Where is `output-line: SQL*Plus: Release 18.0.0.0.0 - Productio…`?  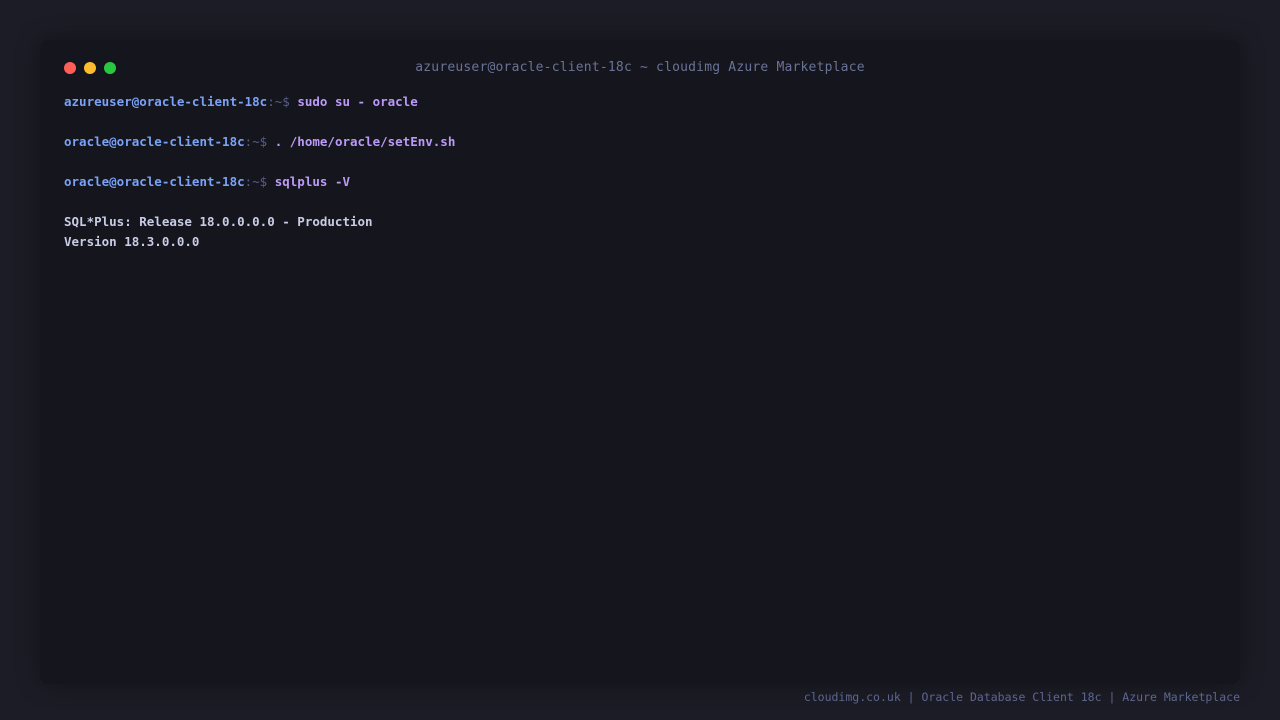
output-line: SQL*Plus: Release 18.0.0.0.0 - Productio… is located at coordinates (218, 221).